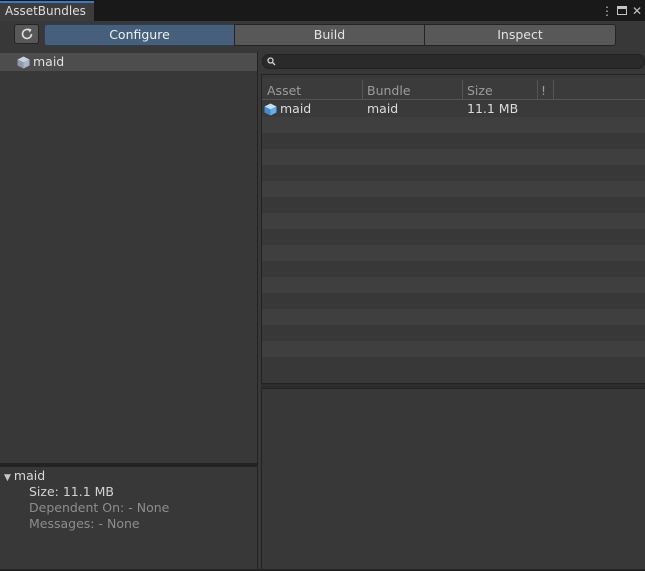 The image size is (645, 571). I want to click on asset-name-cell: maid, so click(296, 108).